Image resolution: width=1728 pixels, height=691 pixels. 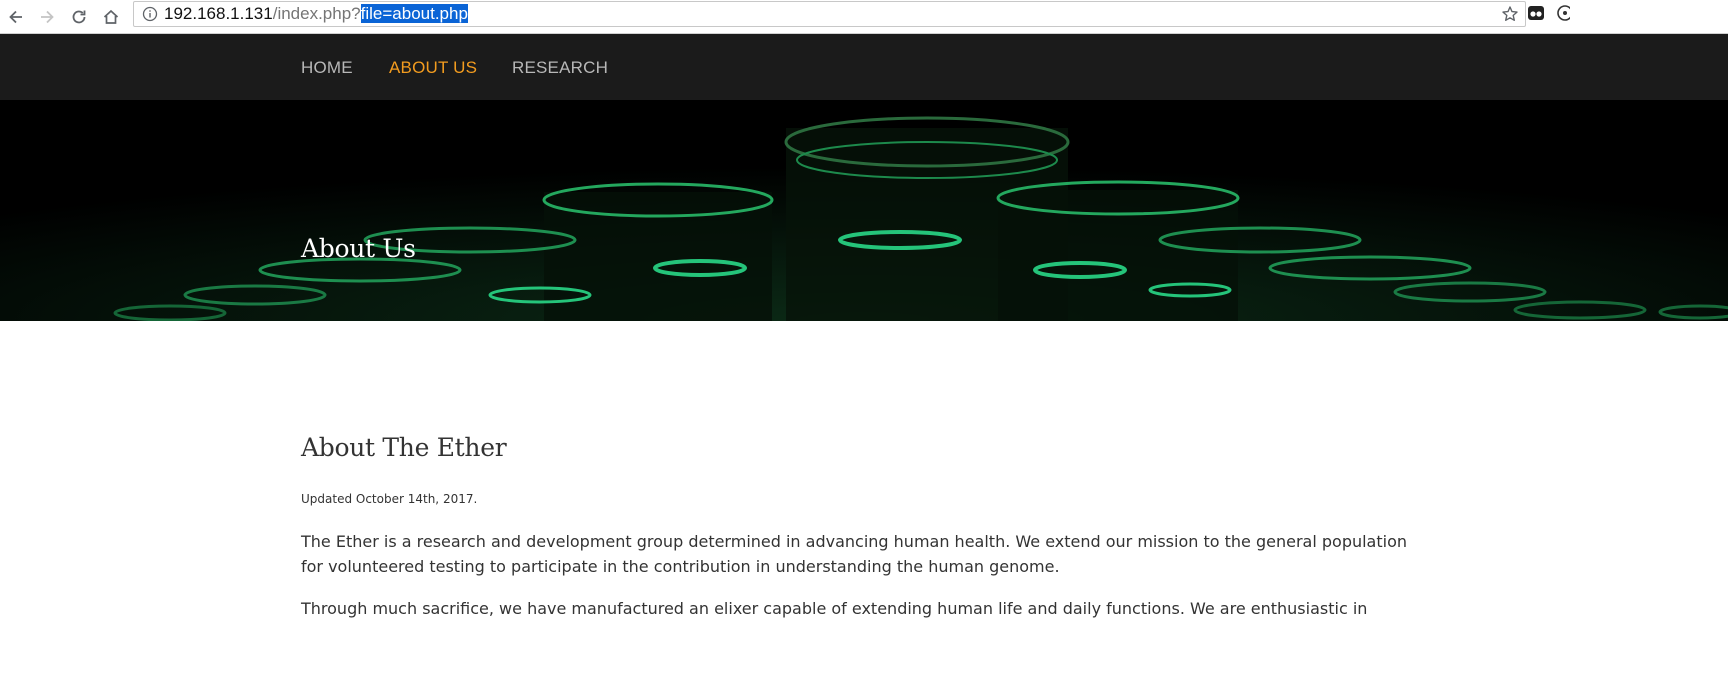 I want to click on hero-title: About Us, so click(x=358, y=248).